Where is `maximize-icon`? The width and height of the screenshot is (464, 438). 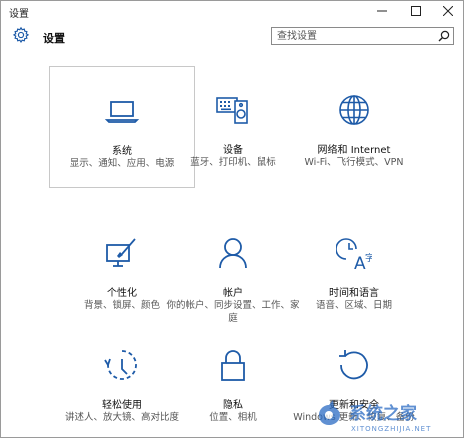 maximize-icon is located at coordinates (416, 11).